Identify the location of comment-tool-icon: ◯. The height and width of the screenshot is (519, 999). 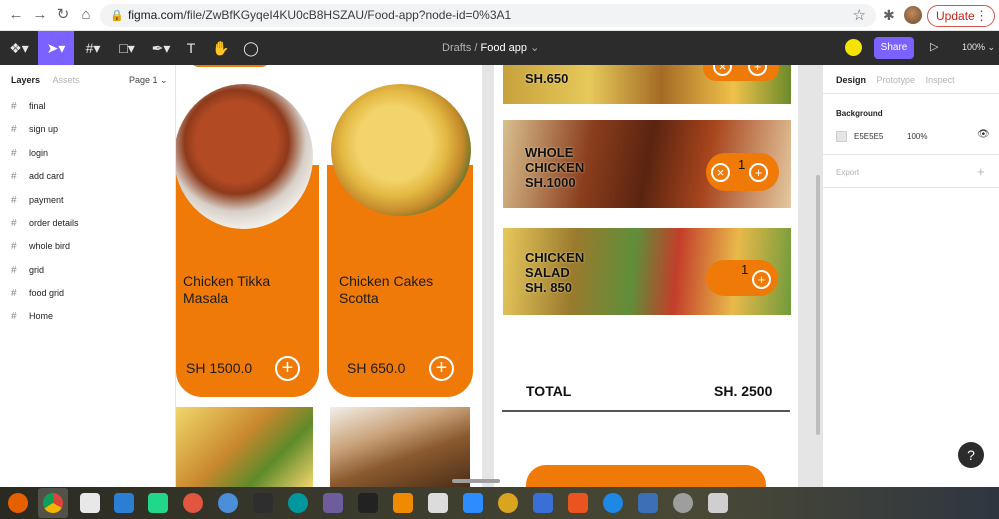
(251, 48).